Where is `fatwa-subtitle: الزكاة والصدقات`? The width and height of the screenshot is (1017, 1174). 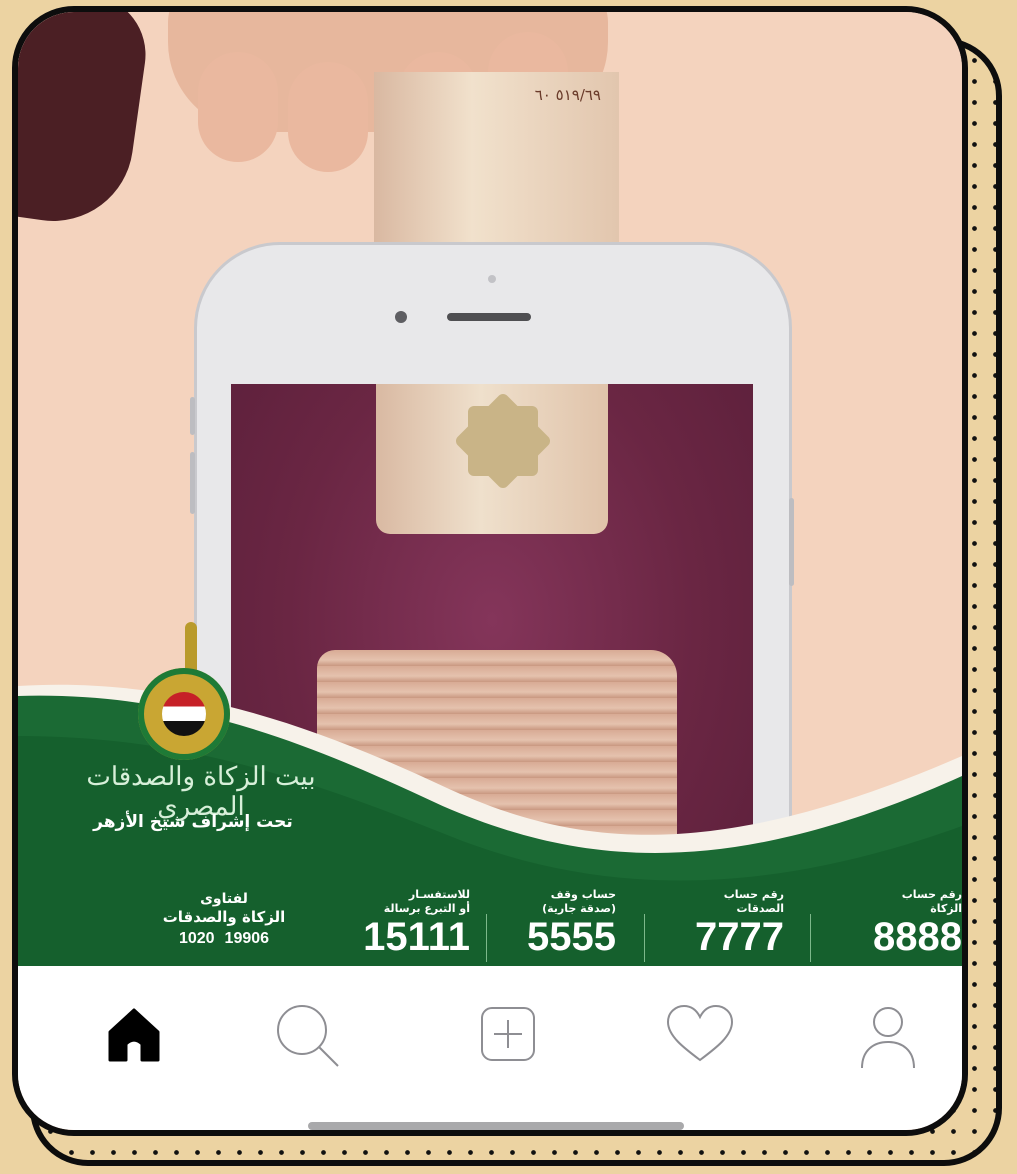
fatwa-subtitle: الزكاة والصدقات is located at coordinates (224, 917).